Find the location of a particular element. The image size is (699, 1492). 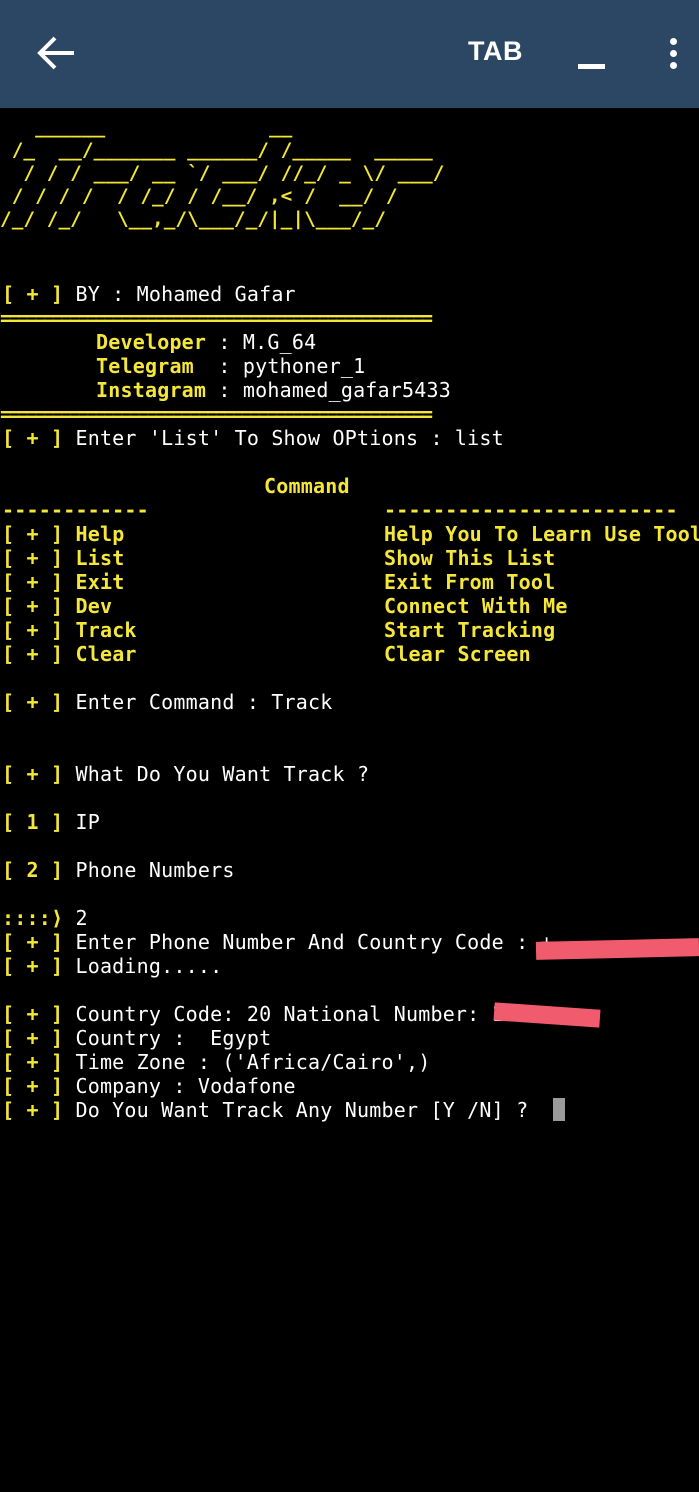

command-track-desc: Start Tracking is located at coordinates (470, 630).